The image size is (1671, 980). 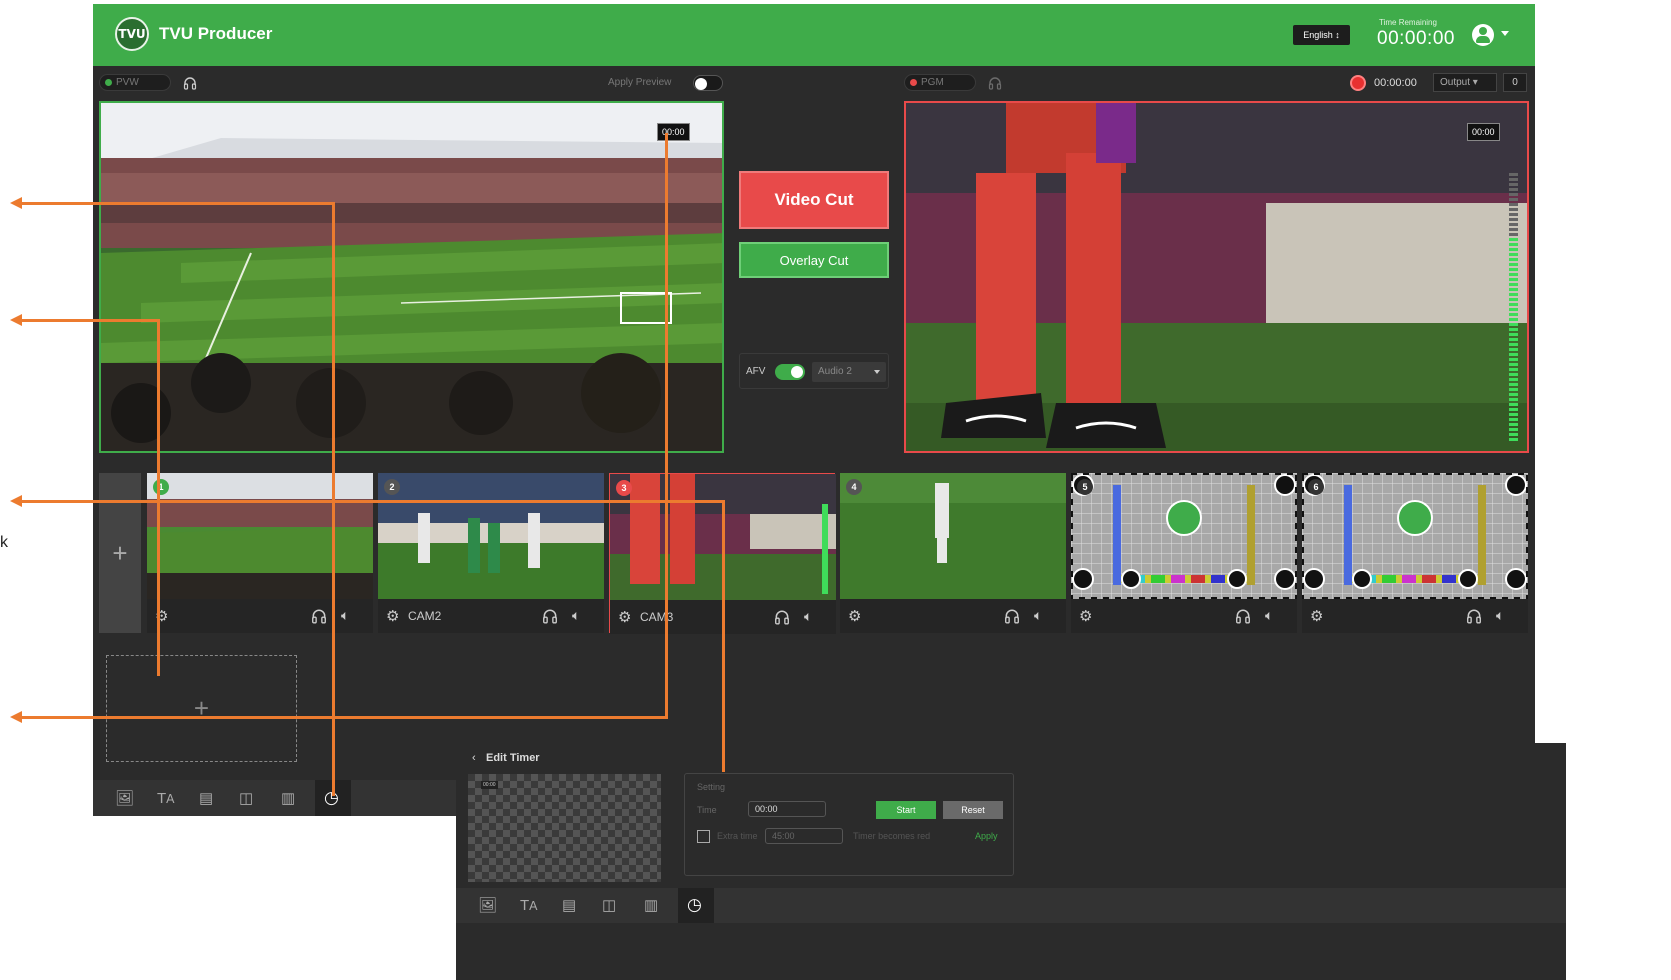 What do you see at coordinates (161, 487) in the screenshot?
I see `source-1-number: 1` at bounding box center [161, 487].